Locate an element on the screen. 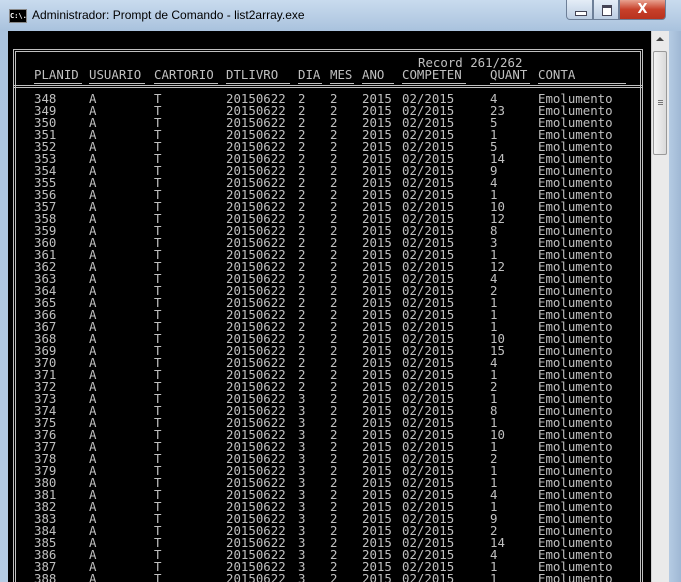 The height and width of the screenshot is (582, 681). column-header-ano: ANO is located at coordinates (373, 74).